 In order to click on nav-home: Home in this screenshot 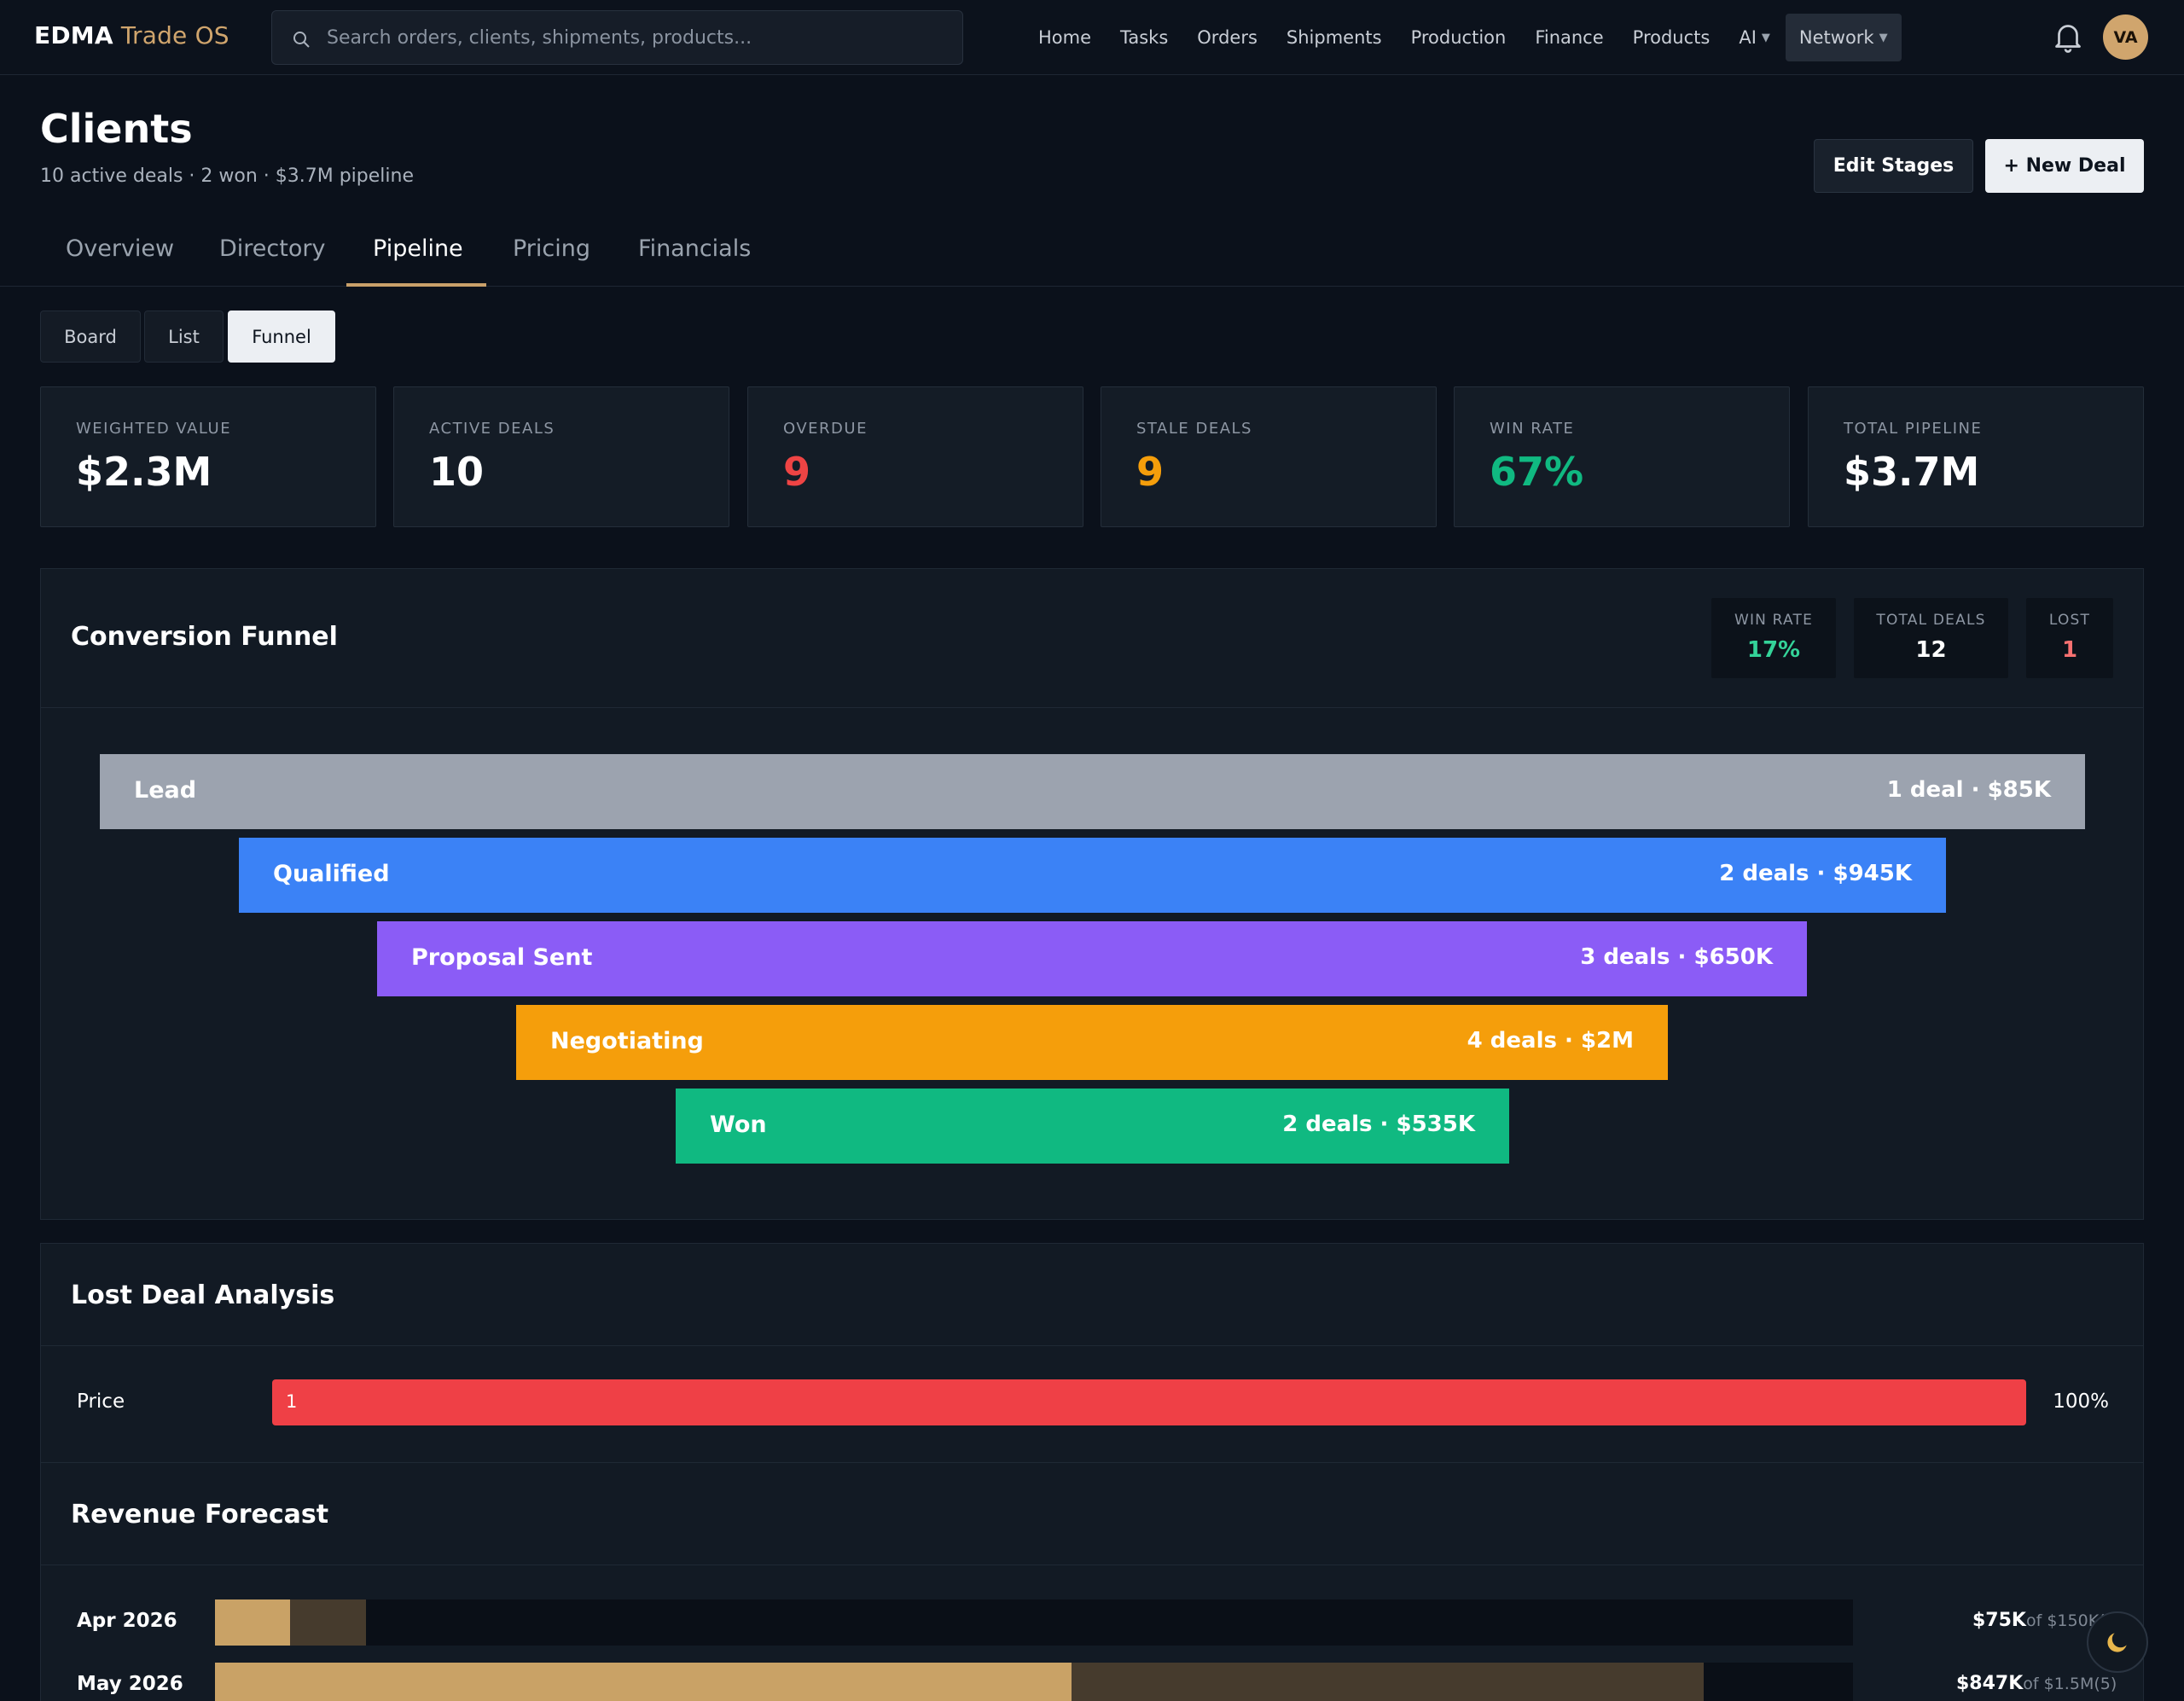, I will do `click(1064, 37)`.